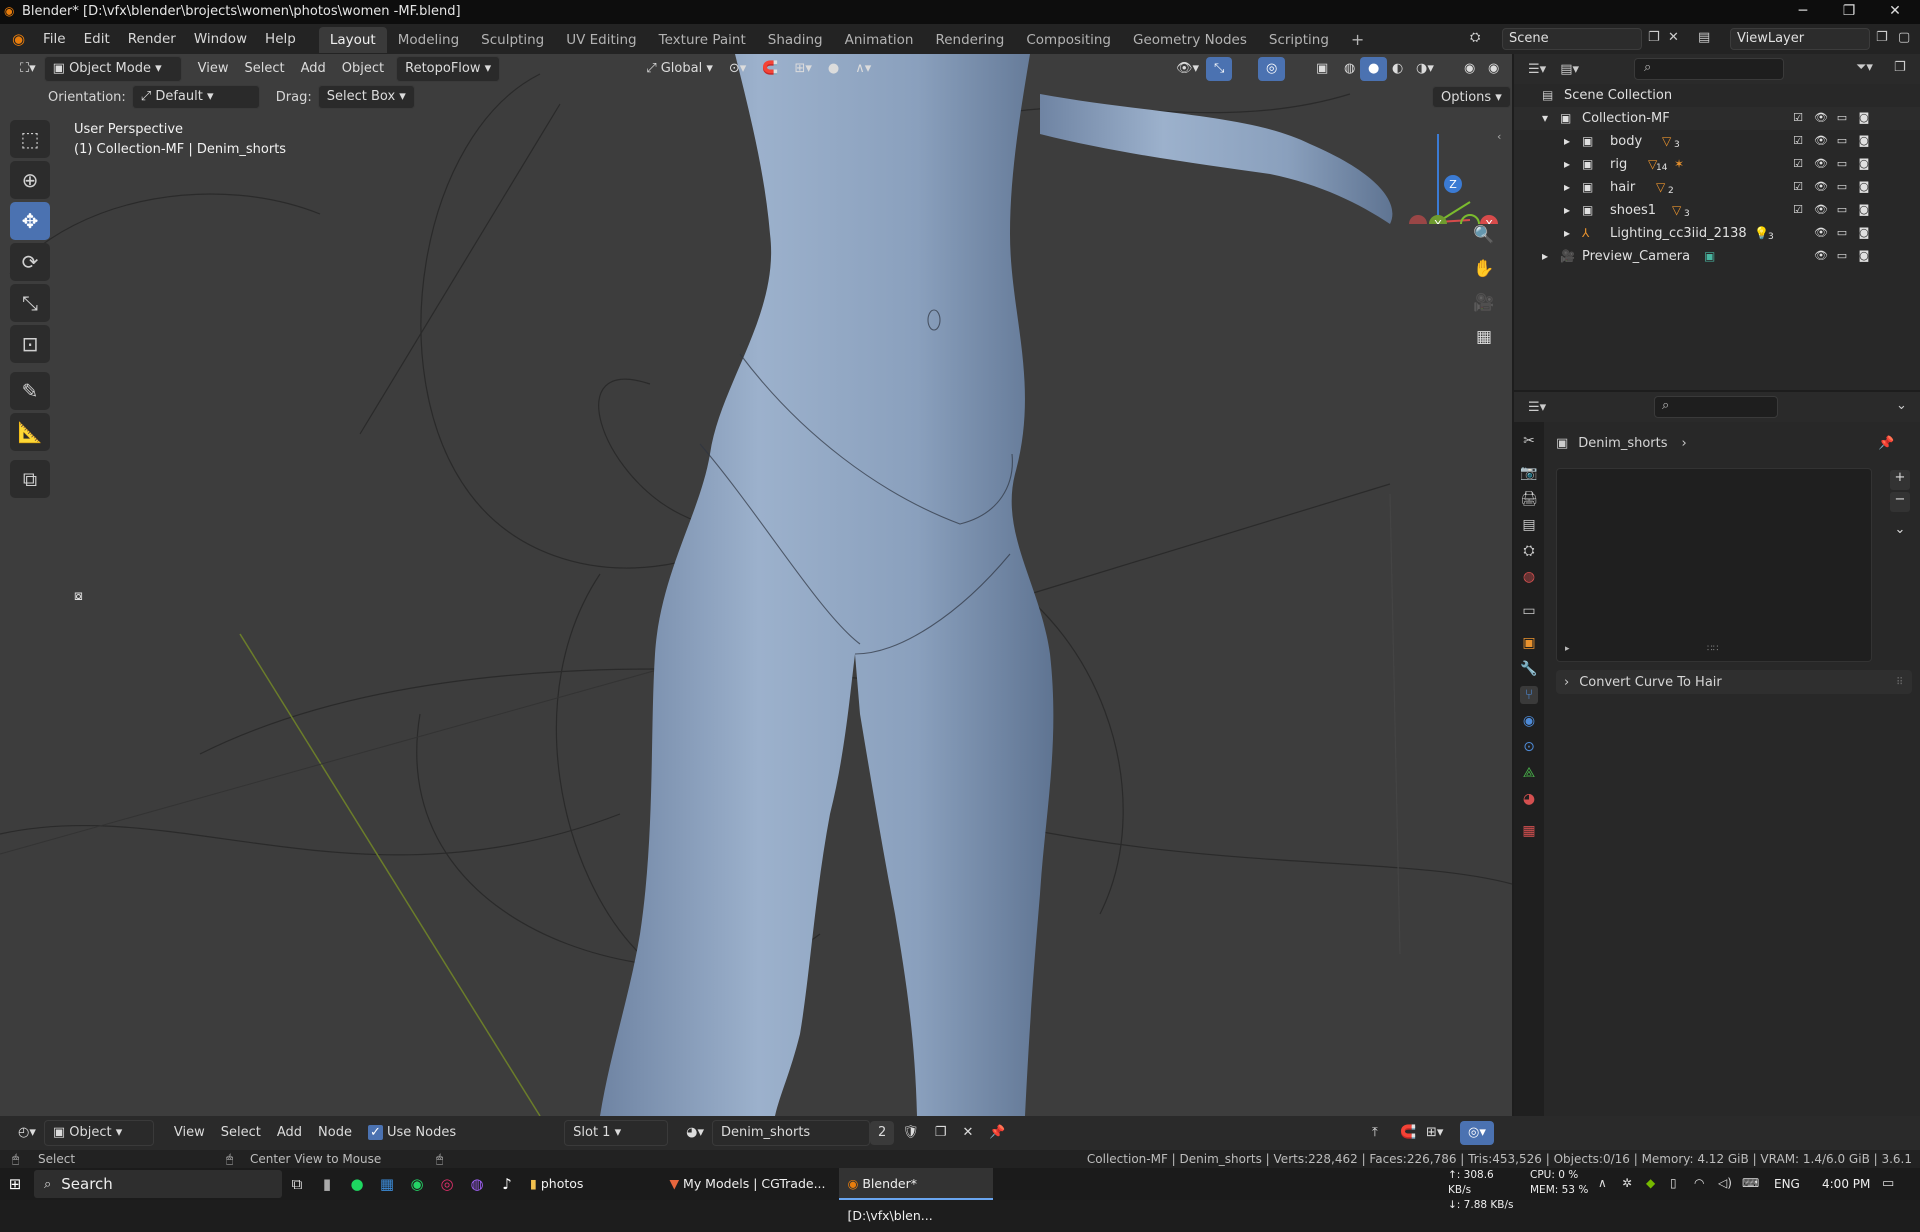  I want to click on minimize-button: ─, so click(1803, 12).